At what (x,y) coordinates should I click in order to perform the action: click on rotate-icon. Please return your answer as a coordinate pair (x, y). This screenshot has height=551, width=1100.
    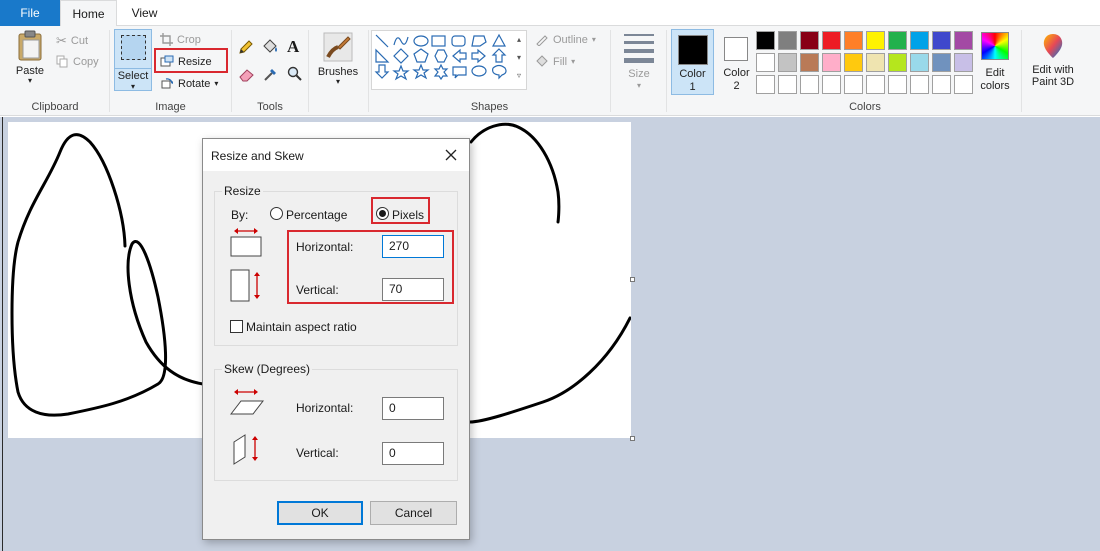
    Looking at the image, I should click on (167, 83).